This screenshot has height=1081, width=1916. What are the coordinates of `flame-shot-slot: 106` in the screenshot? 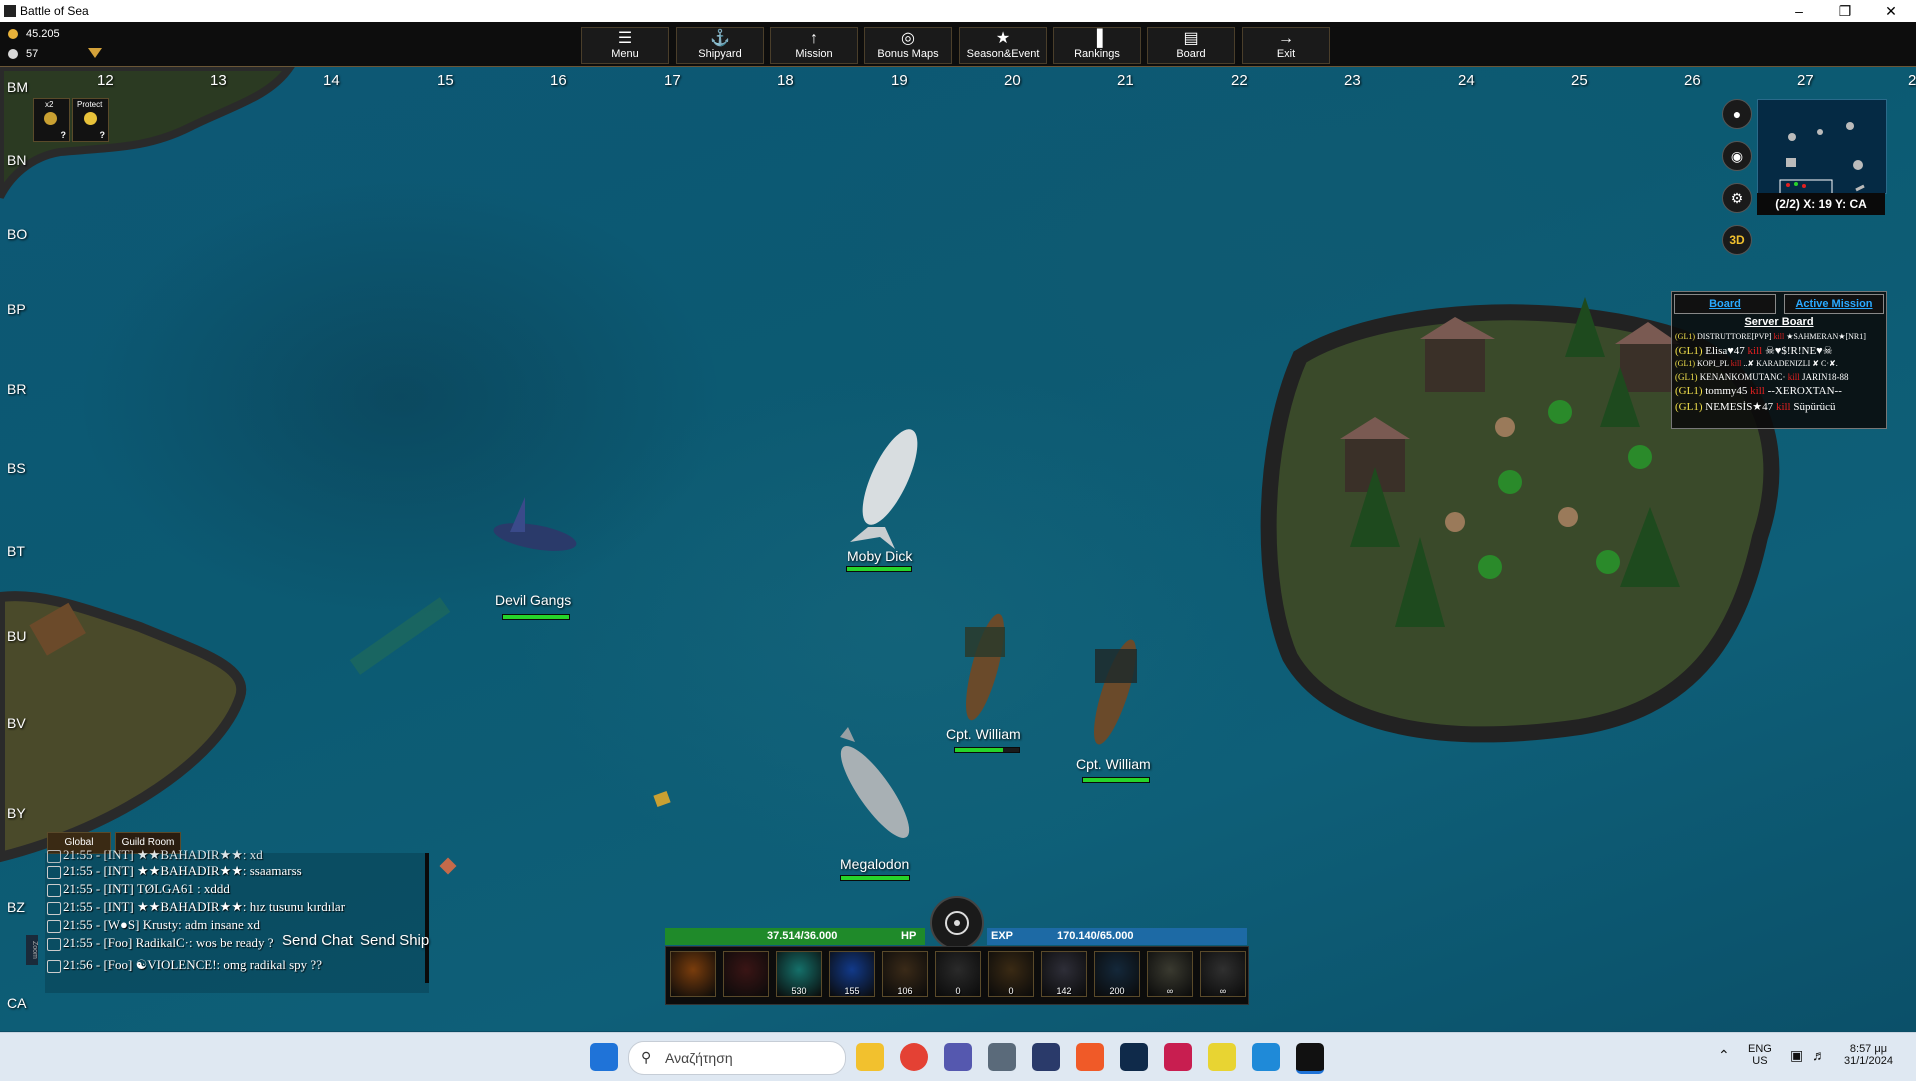 It's located at (905, 974).